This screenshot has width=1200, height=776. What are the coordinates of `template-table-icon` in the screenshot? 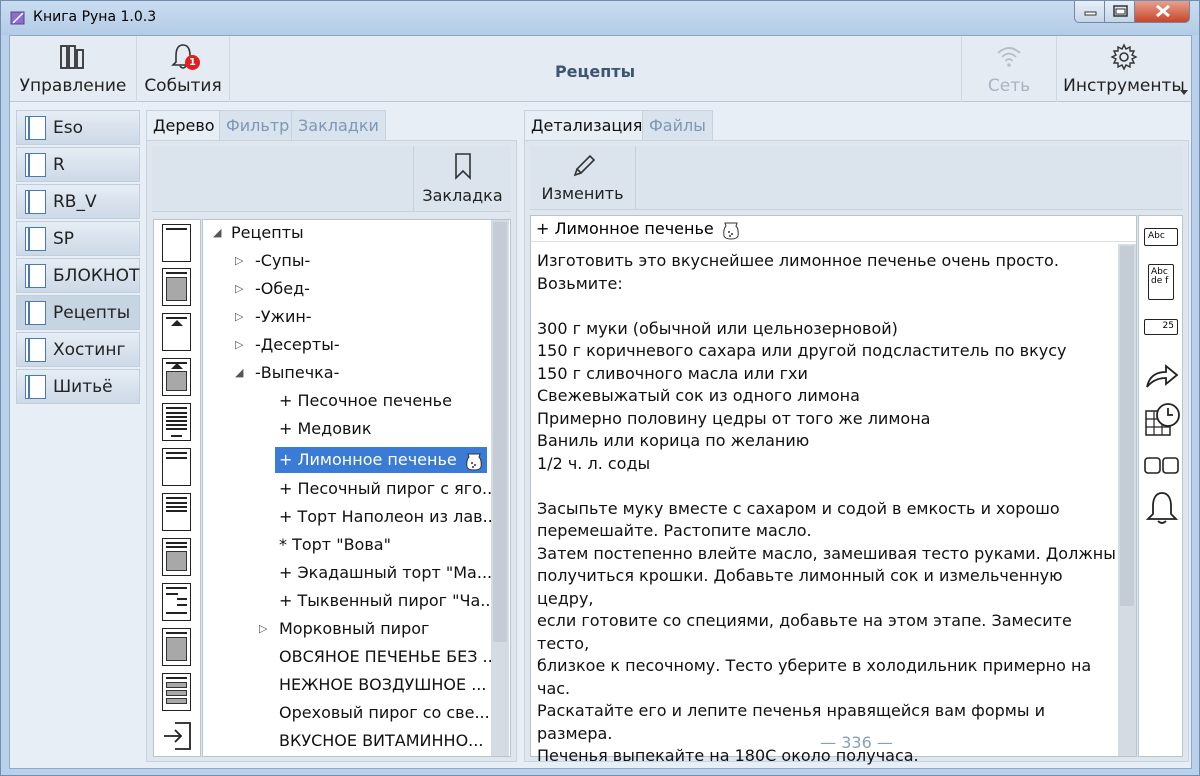 It's located at (176, 692).